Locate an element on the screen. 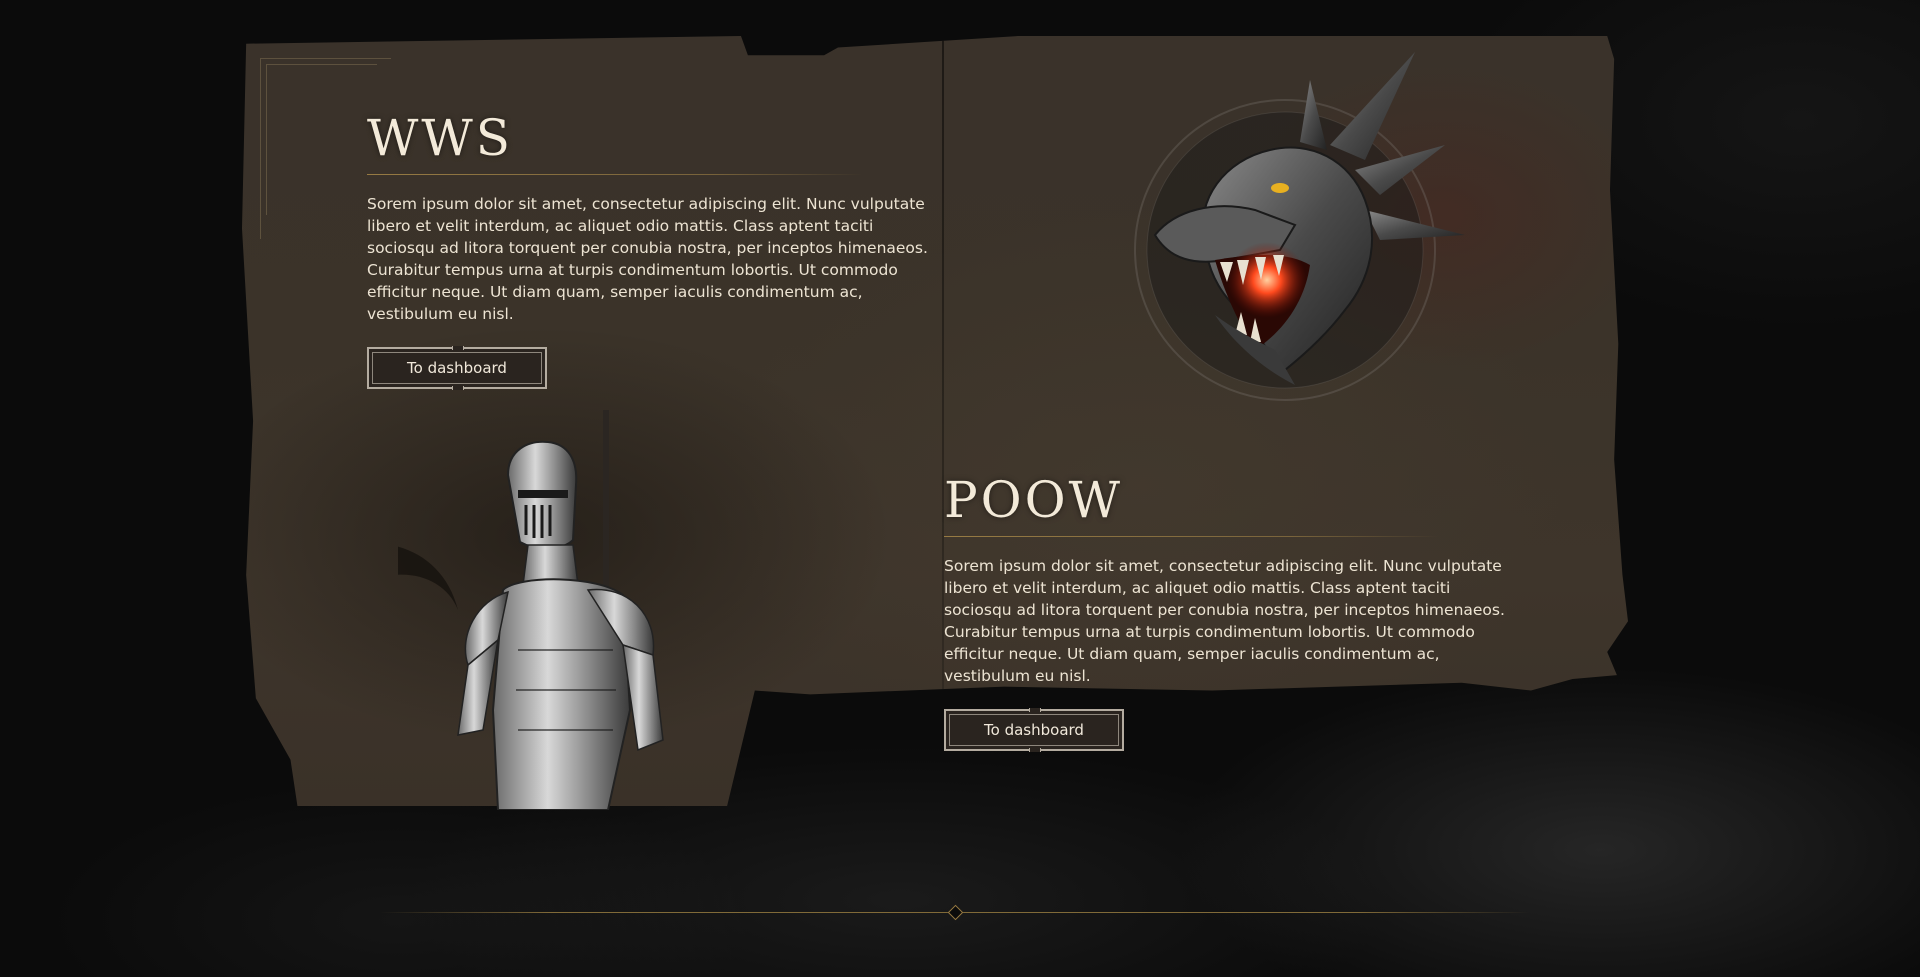  diamond-divider-icon is located at coordinates (955, 912).